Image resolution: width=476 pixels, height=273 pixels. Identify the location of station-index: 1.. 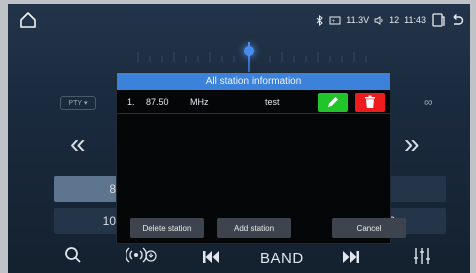
(131, 101).